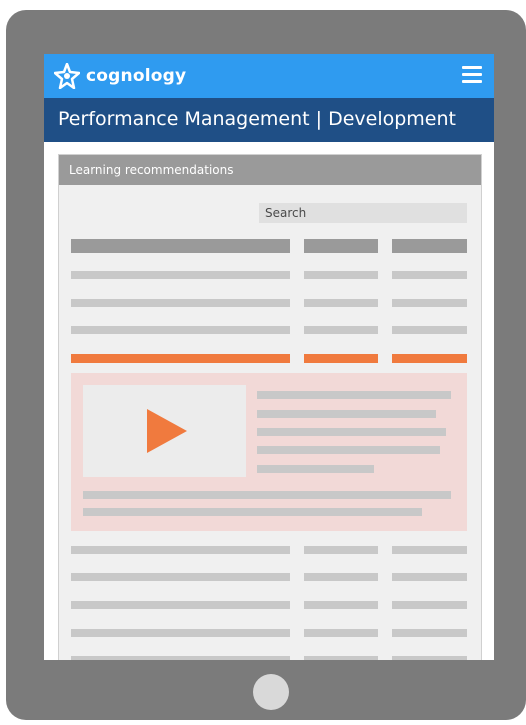 Image resolution: width=526 pixels, height=725 pixels. Describe the element at coordinates (136, 76) in the screenshot. I see `logo-text: cognology` at that location.